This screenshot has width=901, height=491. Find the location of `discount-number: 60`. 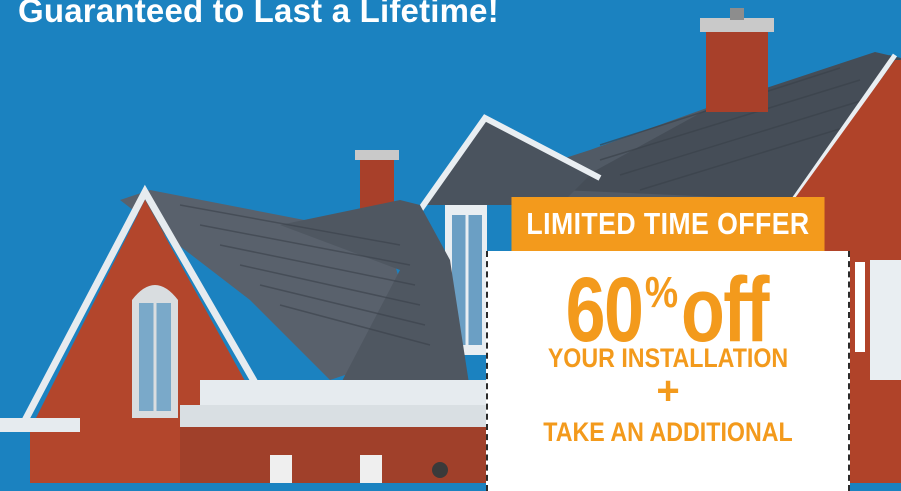

discount-number: 60 is located at coordinates (604, 310).